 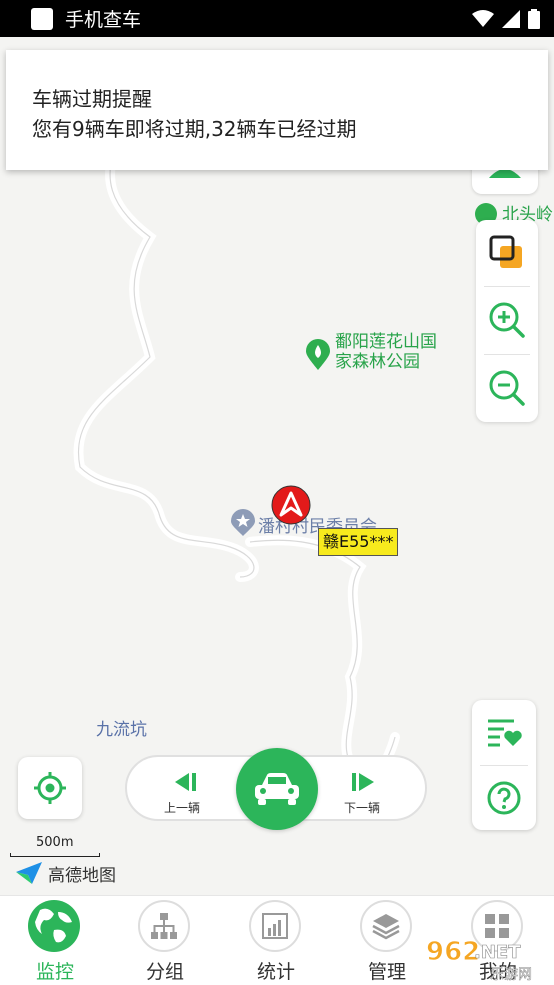 What do you see at coordinates (377, 362) in the screenshot?
I see `poi-forest-park-line2: 家森林公园` at bounding box center [377, 362].